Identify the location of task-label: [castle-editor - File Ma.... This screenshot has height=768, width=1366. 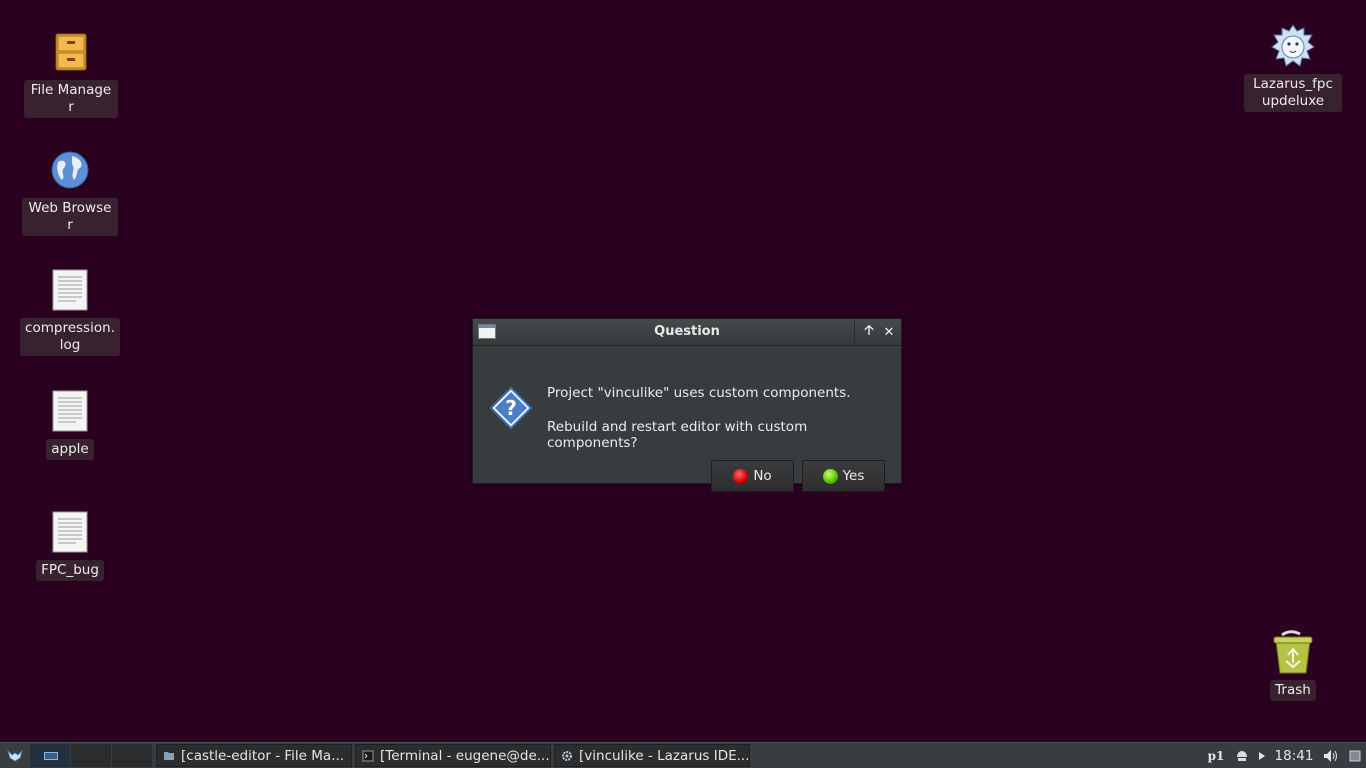
(263, 755).